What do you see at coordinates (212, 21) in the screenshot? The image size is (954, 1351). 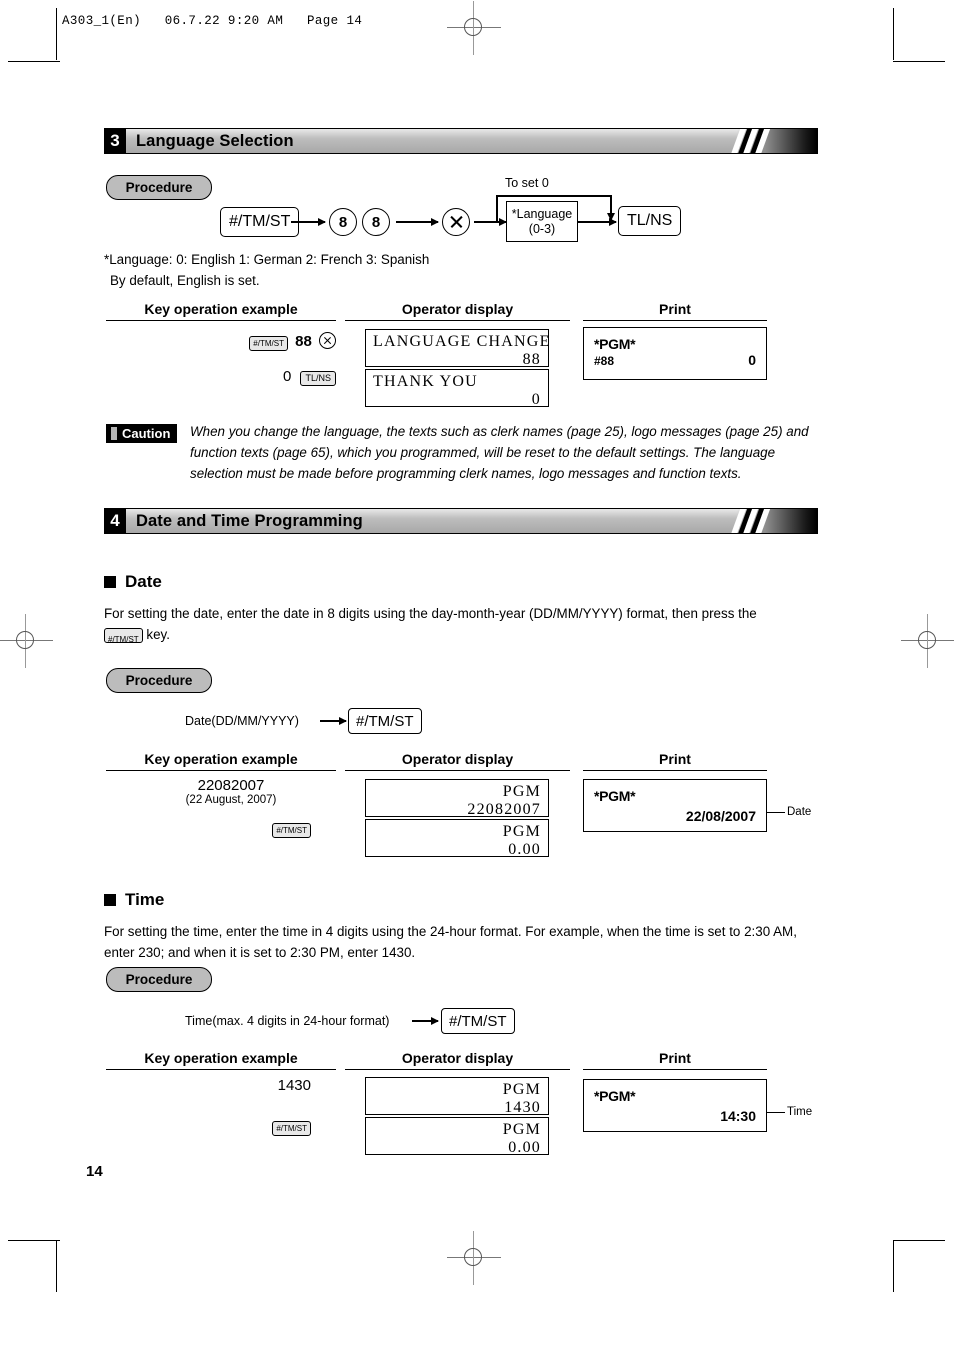 I see `page-header-text: A303_1(En) 06.7.22 9:20 AM Page 14` at bounding box center [212, 21].